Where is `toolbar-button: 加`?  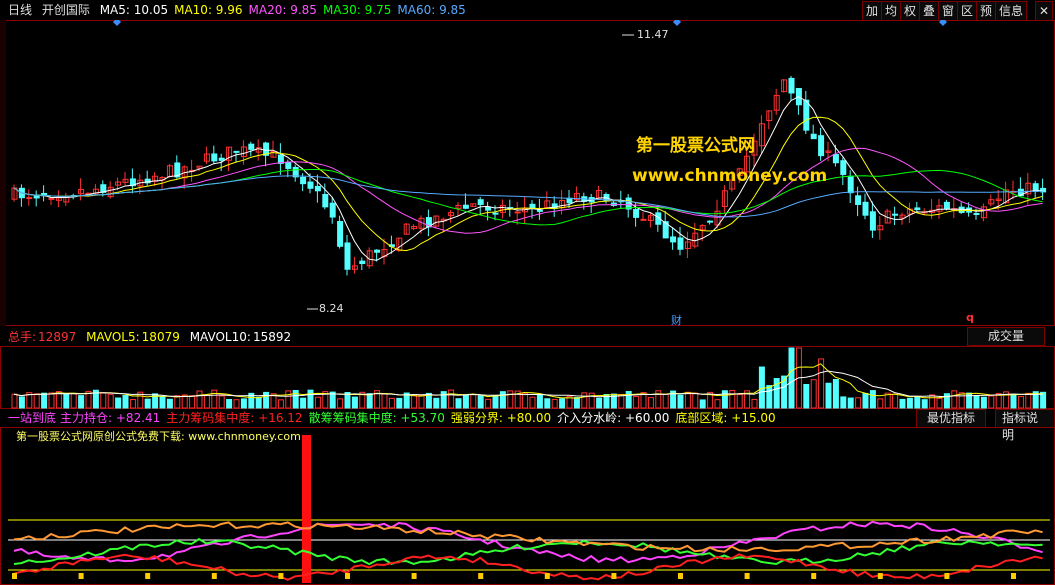
toolbar-button: 加 is located at coordinates (872, 11).